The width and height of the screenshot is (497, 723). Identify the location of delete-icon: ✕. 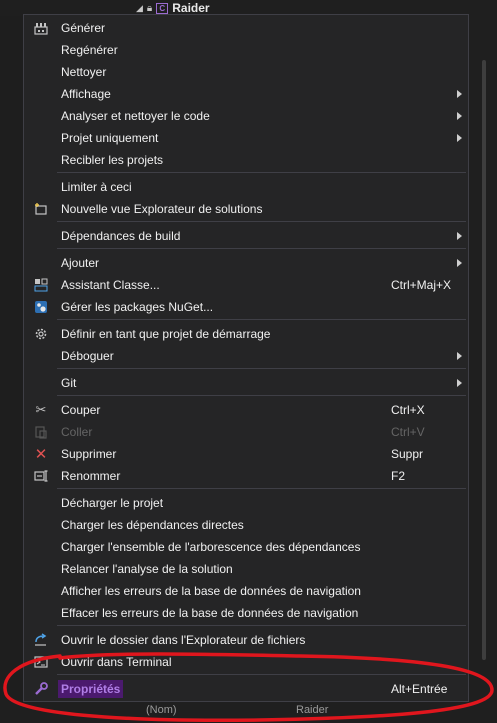
(41, 454).